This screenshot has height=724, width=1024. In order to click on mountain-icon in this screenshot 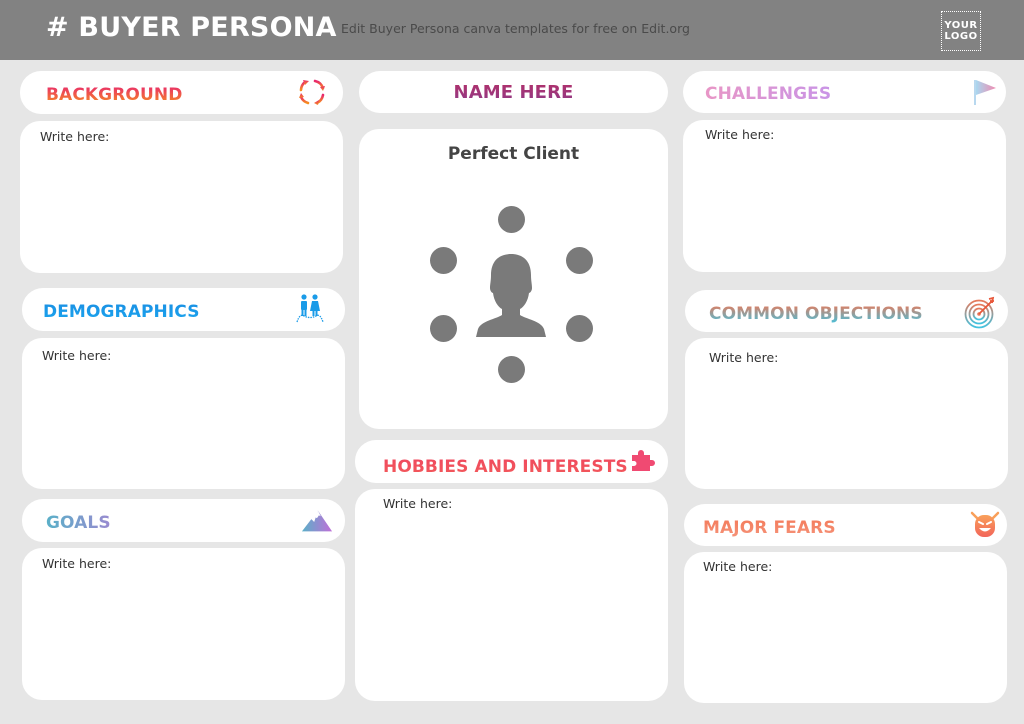, I will do `click(317, 521)`.